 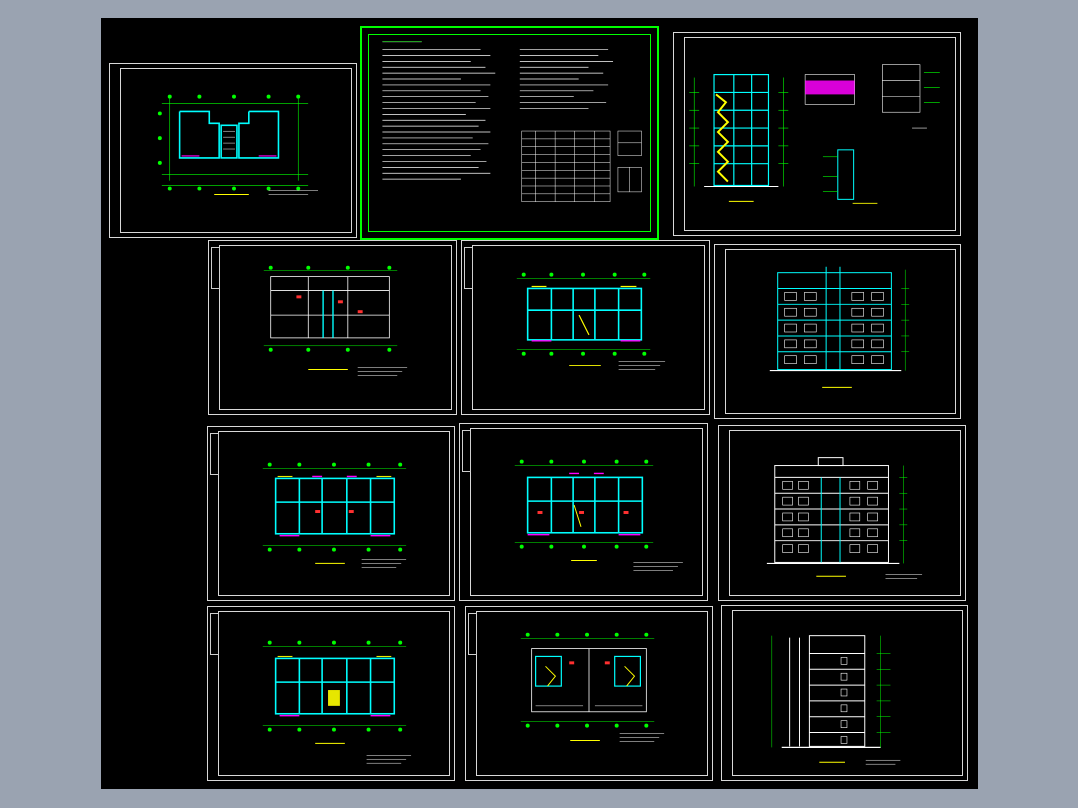 What do you see at coordinates (844, 518) in the screenshot?
I see `rear-elevation-drawing` at bounding box center [844, 518].